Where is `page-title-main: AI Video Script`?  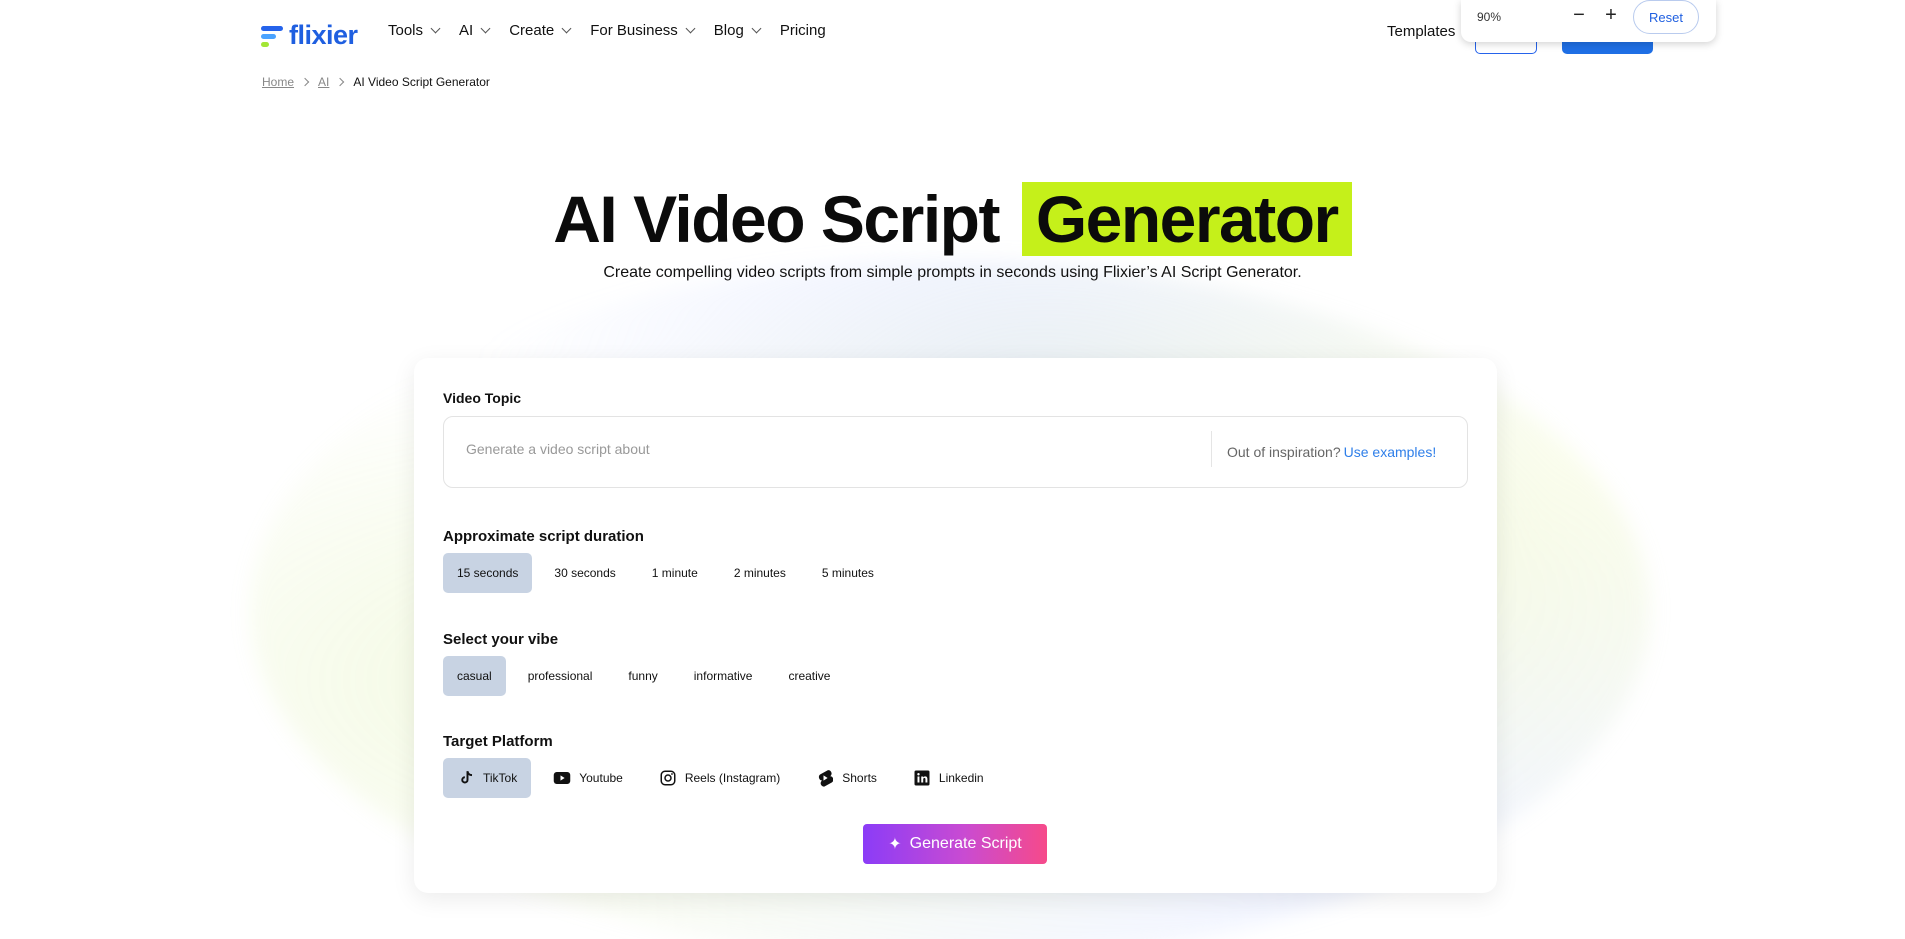 page-title-main: AI Video Script is located at coordinates (776, 219).